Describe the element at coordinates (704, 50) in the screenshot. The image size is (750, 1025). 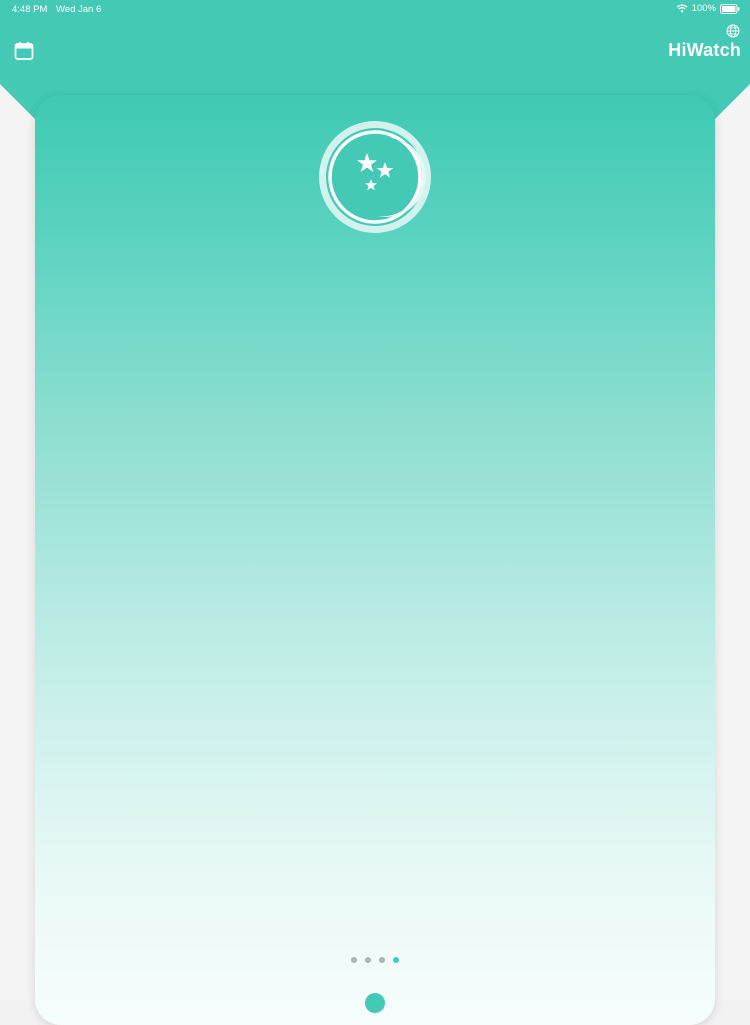
I see `app-title: HiWatch` at that location.